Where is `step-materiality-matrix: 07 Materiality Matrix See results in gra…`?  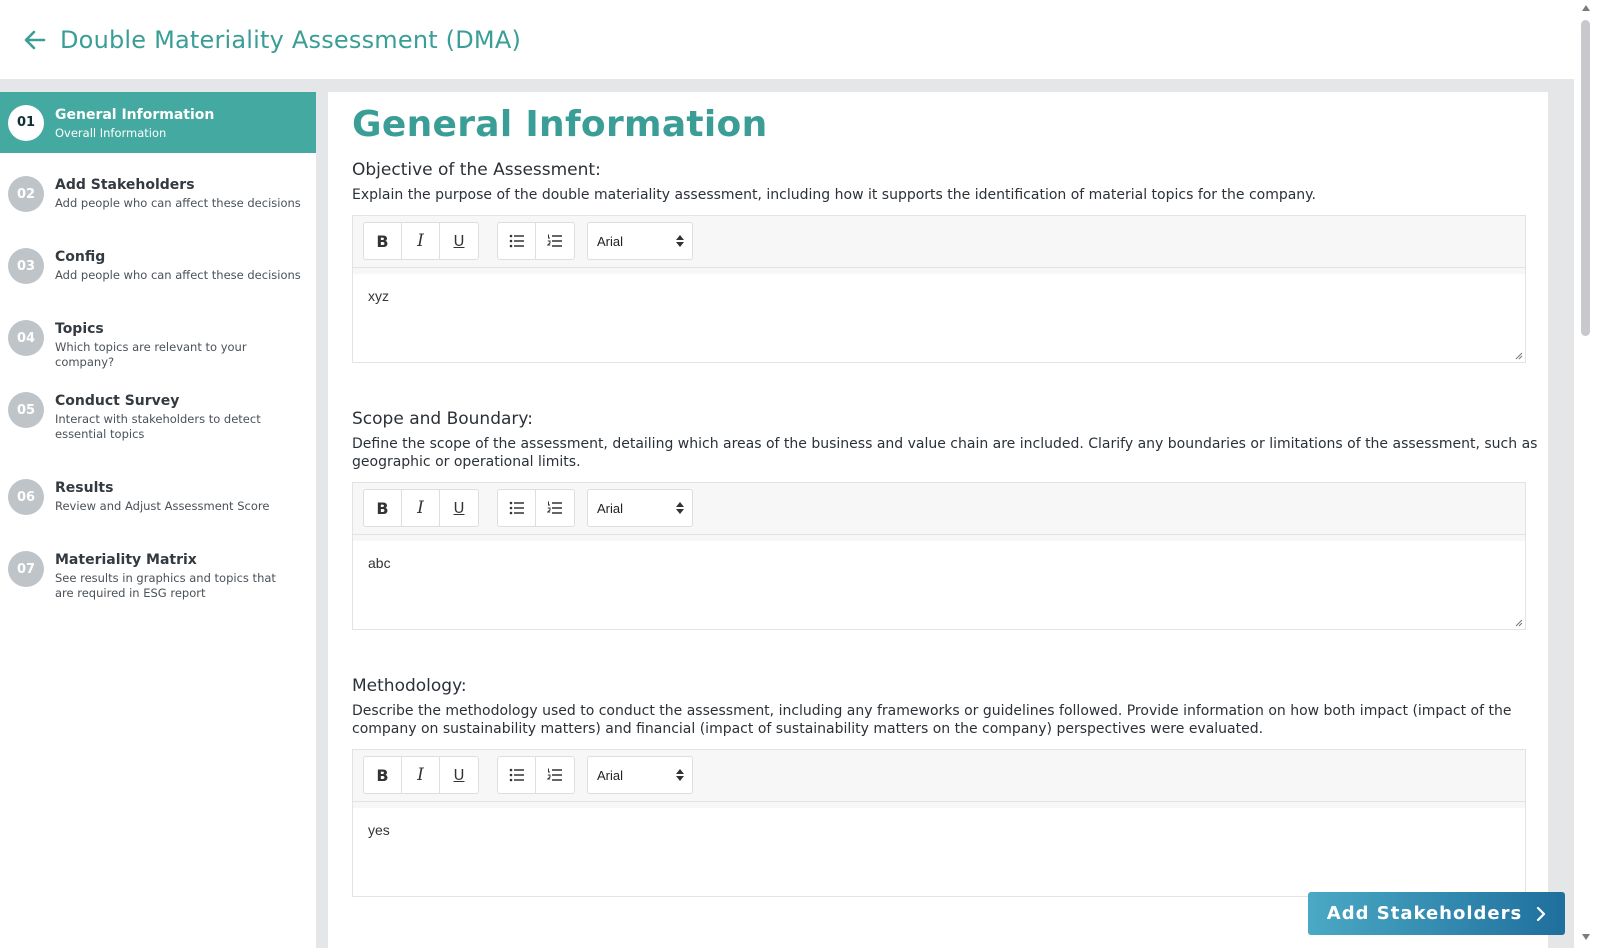
step-materiality-matrix: 07 Materiality Matrix See results in gra… is located at coordinates (158, 582).